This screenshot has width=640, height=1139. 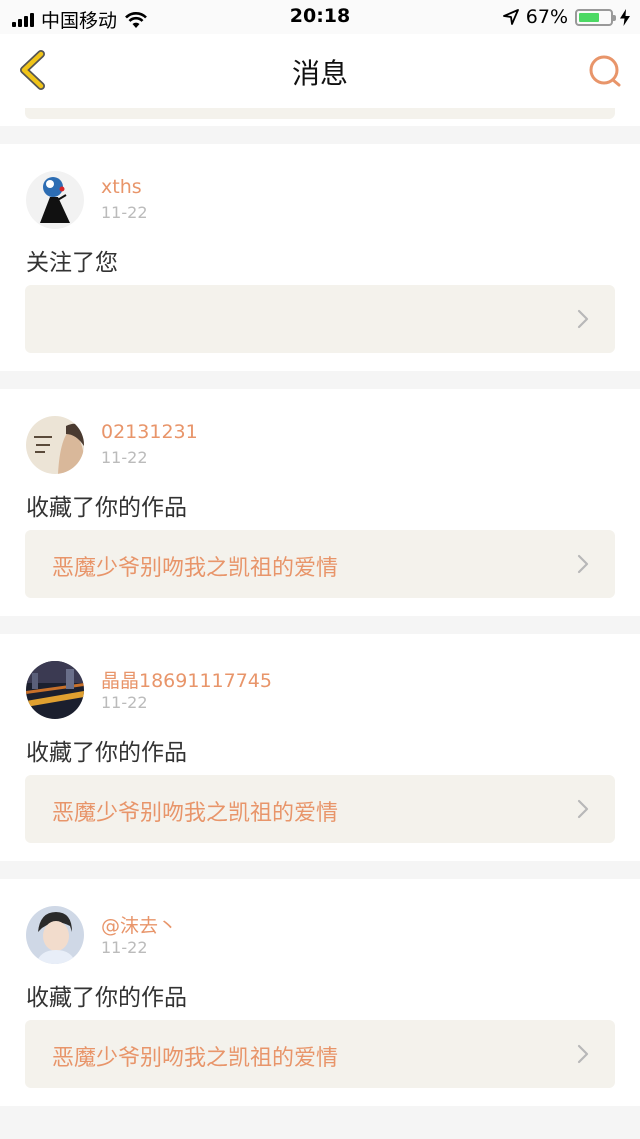 I want to click on username: @沫去丶, so click(x=139, y=924).